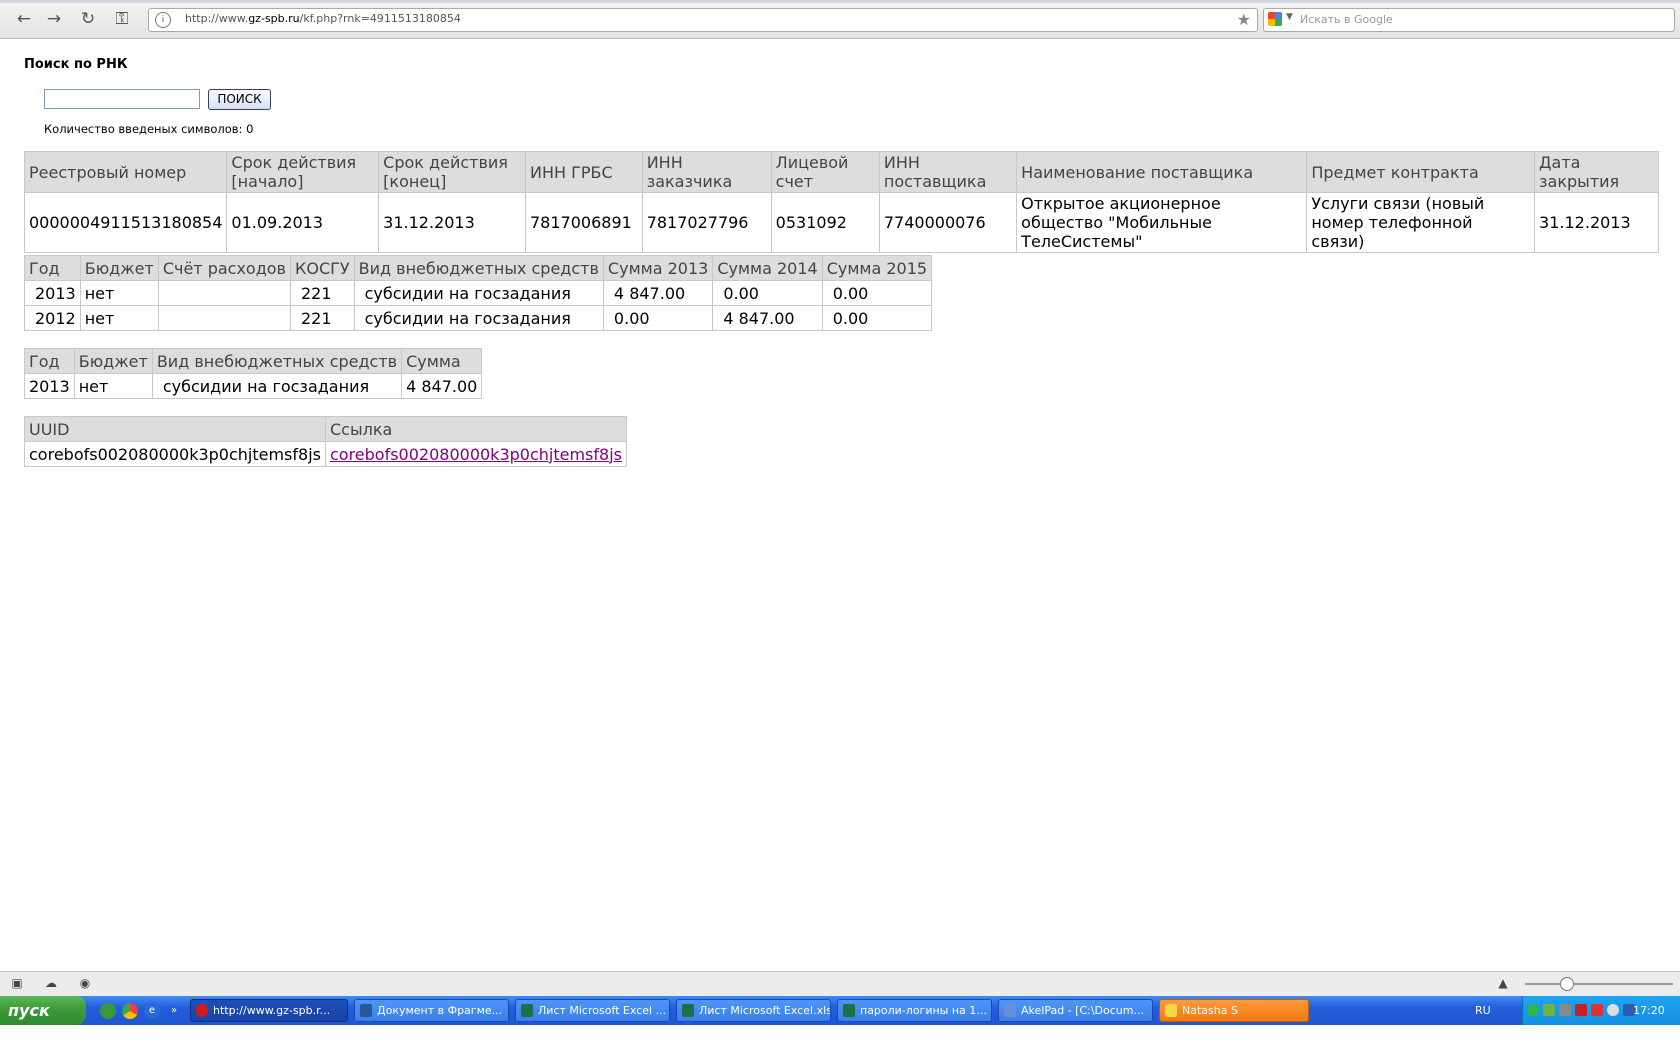  Describe the element at coordinates (152, 1011) in the screenshot. I see `ie-icon: e` at that location.